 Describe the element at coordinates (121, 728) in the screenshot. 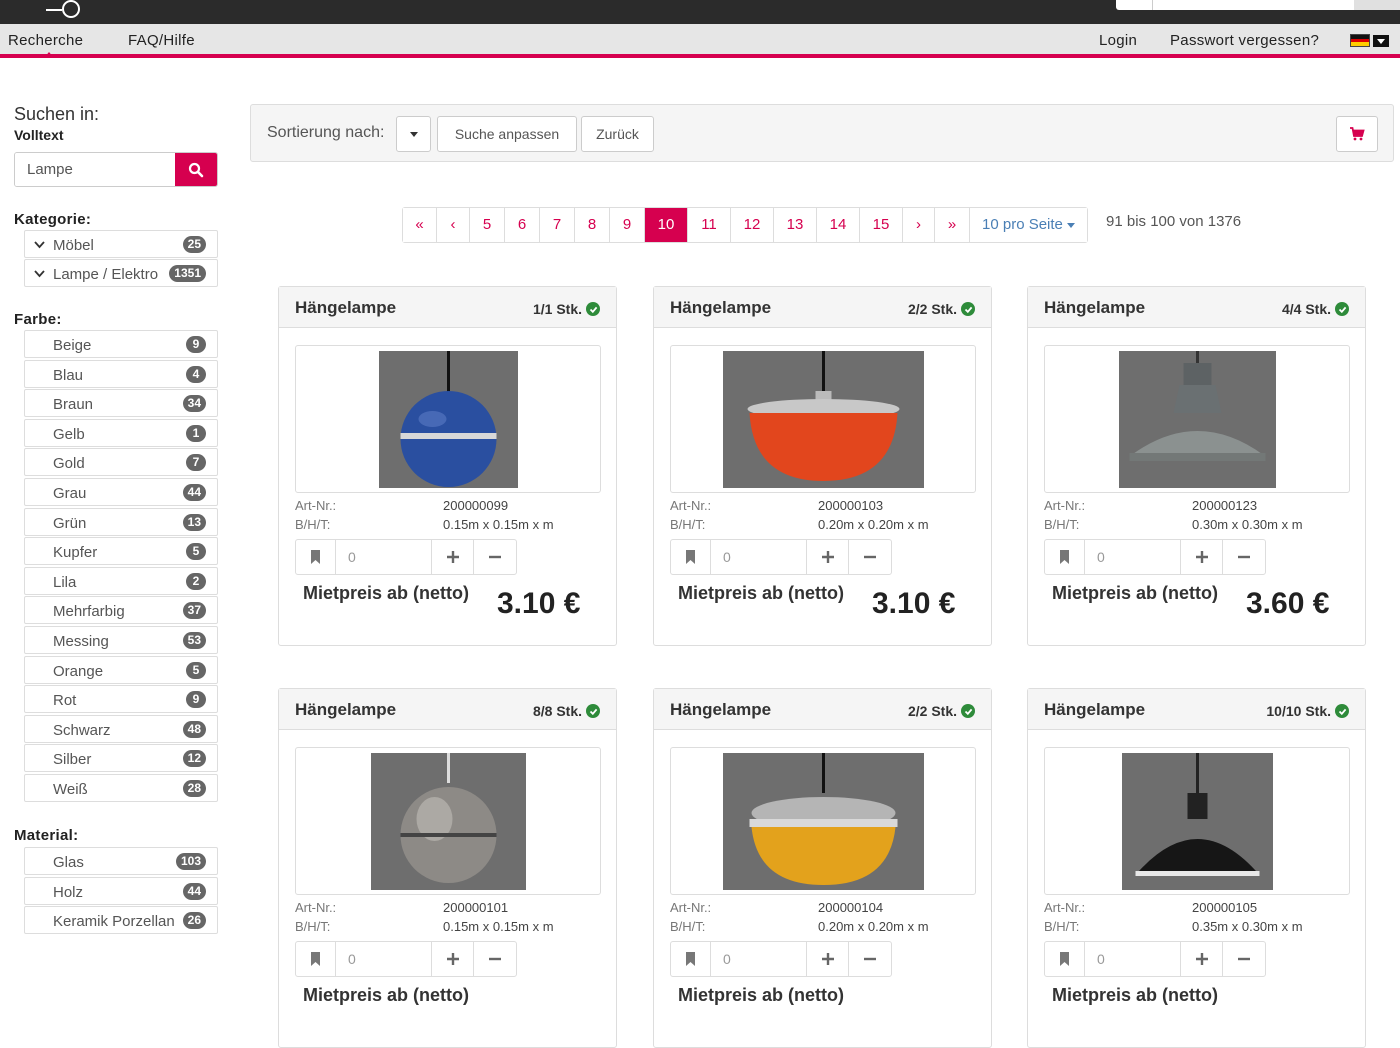

I see `color-filter-item: Schwarz 48` at that location.